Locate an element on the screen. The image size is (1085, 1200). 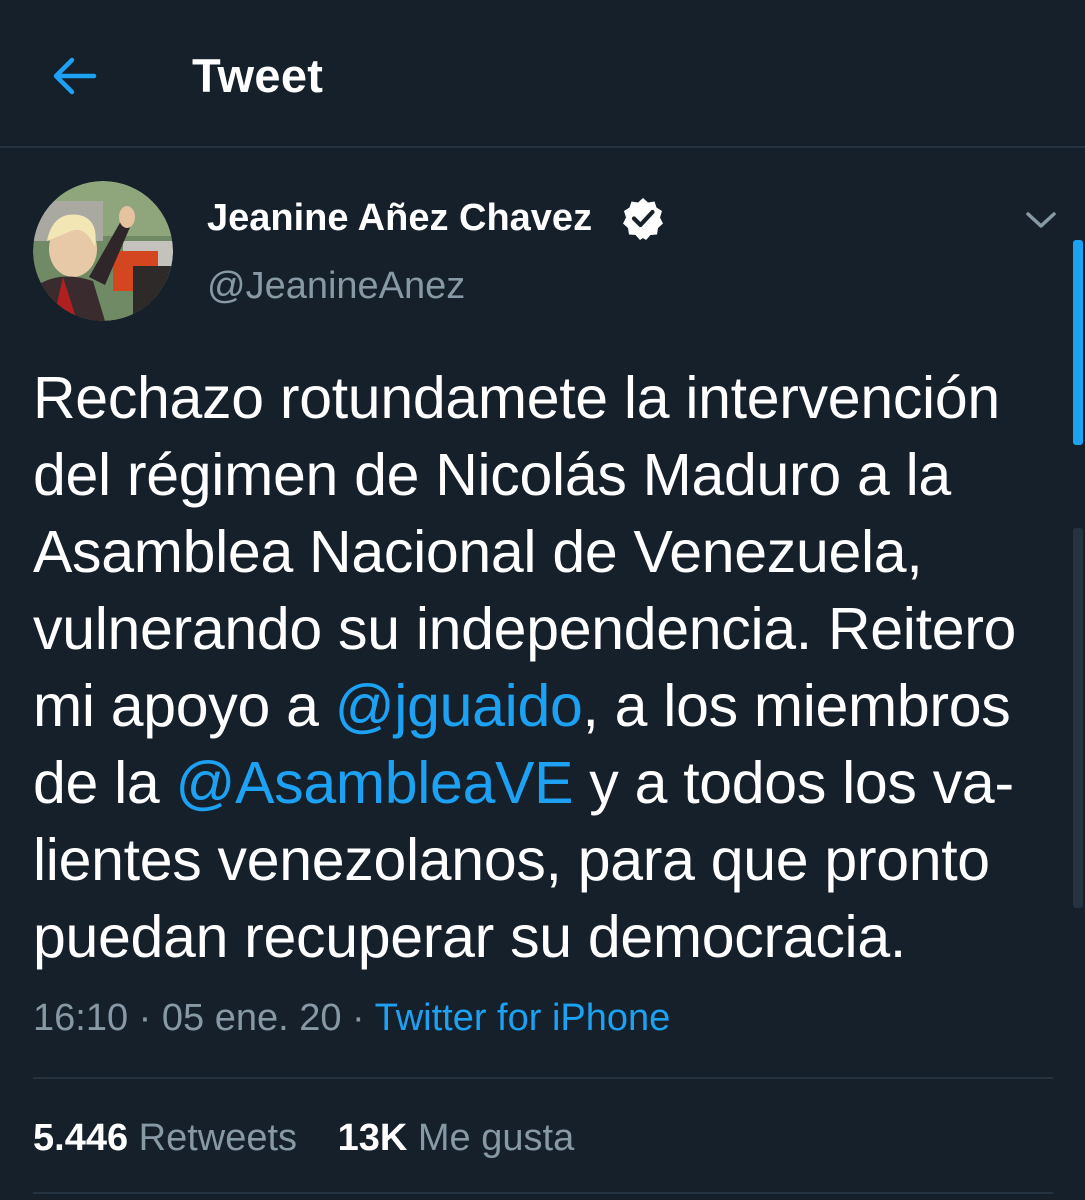
arrow-left-icon is located at coordinates (75, 76).